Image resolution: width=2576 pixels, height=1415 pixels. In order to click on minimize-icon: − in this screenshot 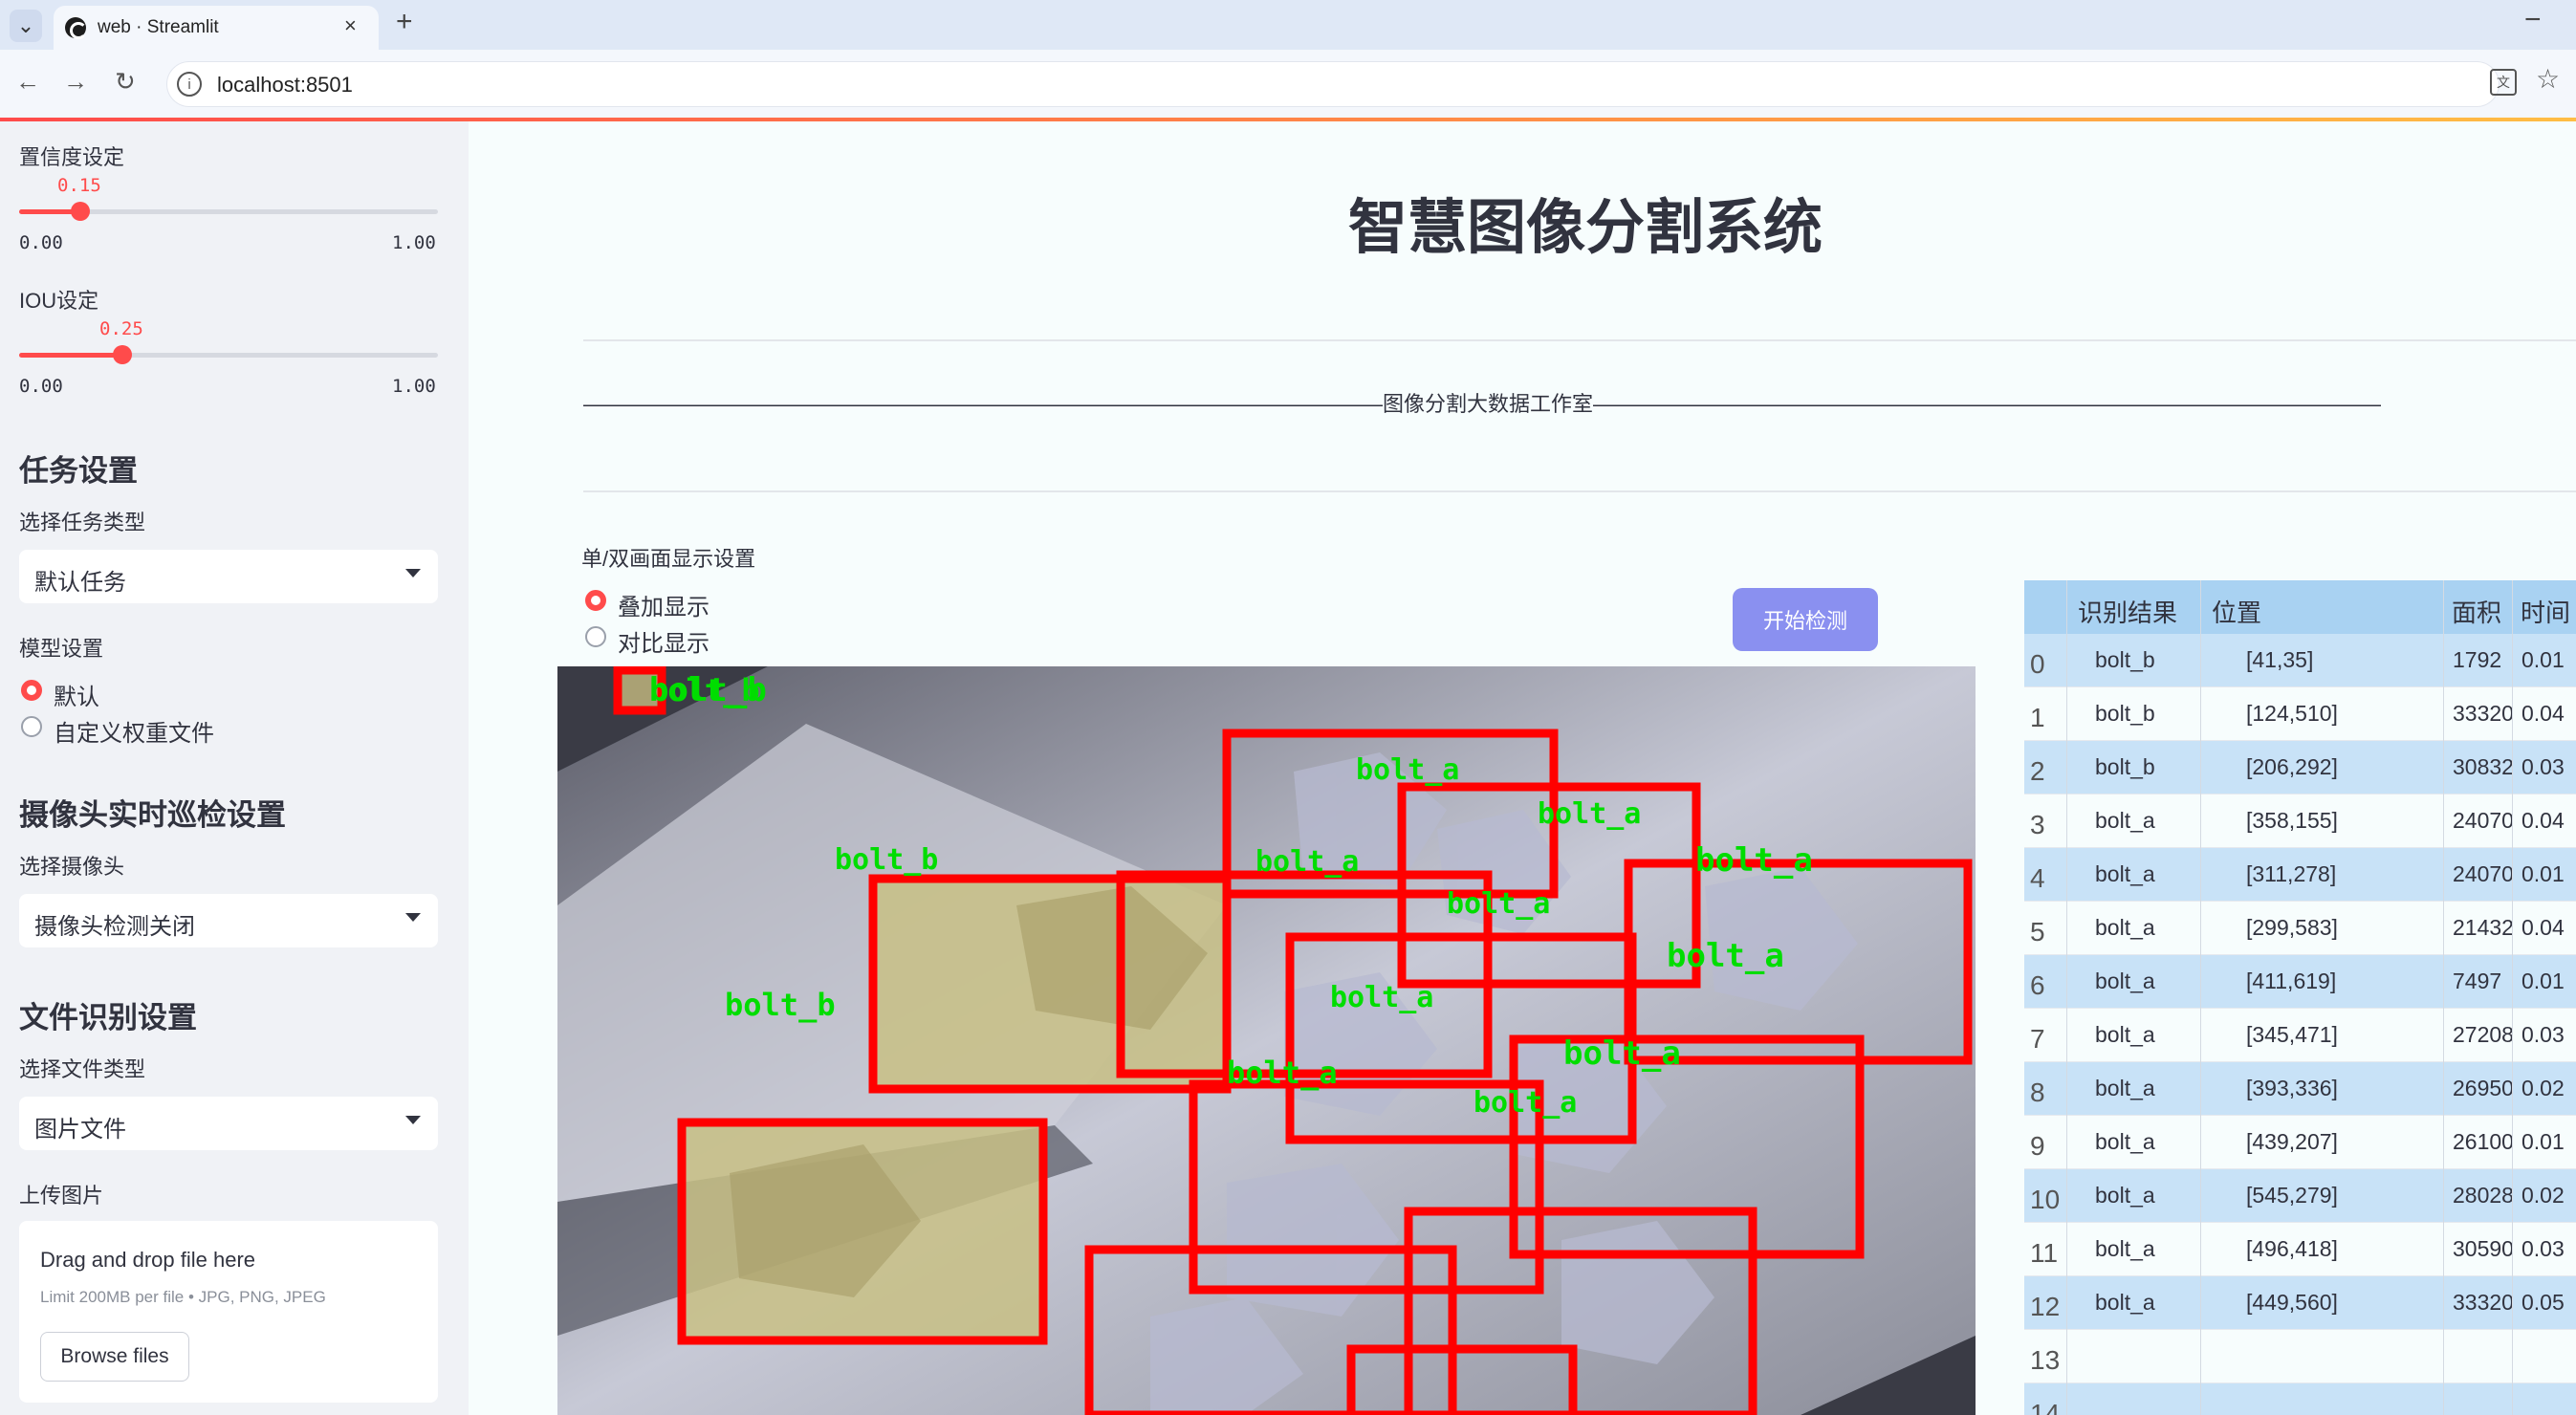, I will do `click(2533, 20)`.